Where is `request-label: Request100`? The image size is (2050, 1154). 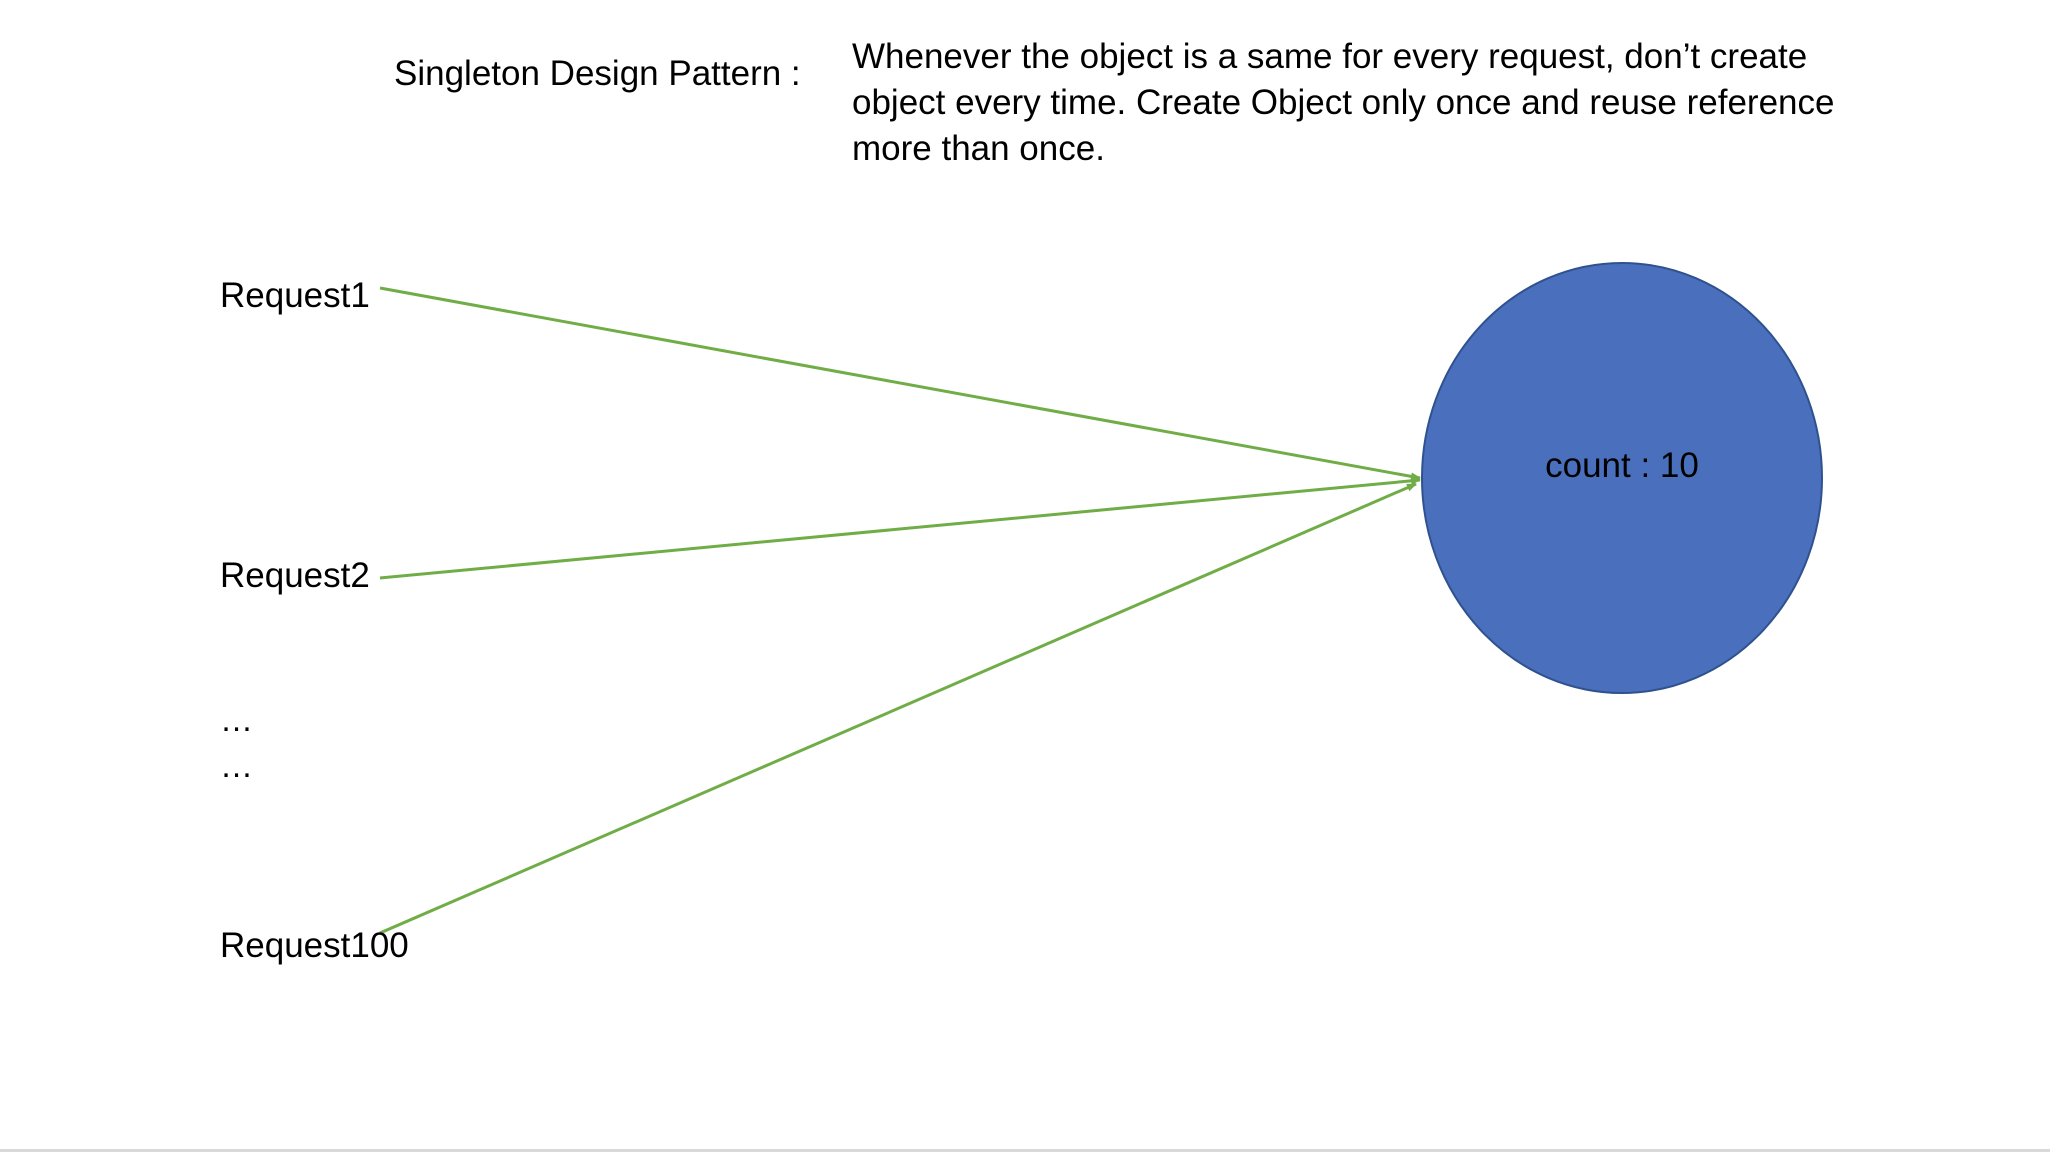
request-label: Request100 is located at coordinates (314, 945).